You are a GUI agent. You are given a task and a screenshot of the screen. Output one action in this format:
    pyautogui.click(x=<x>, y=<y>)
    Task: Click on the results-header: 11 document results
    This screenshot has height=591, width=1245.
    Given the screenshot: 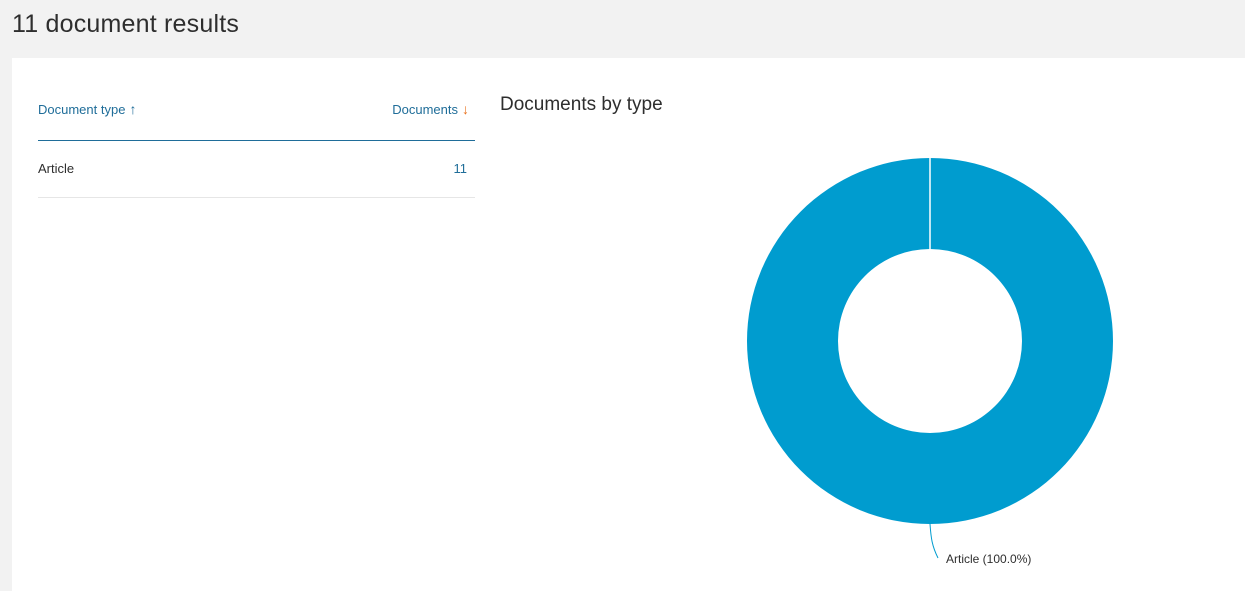 What is the action you would take?
    pyautogui.click(x=622, y=29)
    